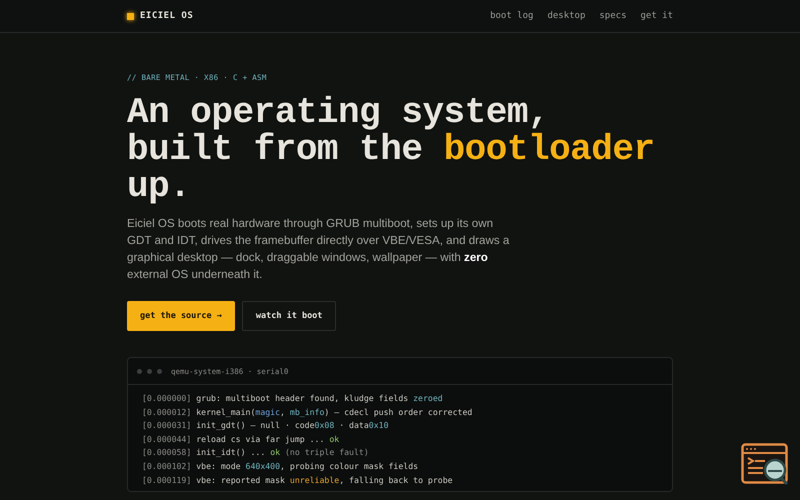 The width and height of the screenshot is (800, 500). I want to click on log-line: [0.000031] init_gdt() — null · code0x08 · data0x10, so click(266, 425).